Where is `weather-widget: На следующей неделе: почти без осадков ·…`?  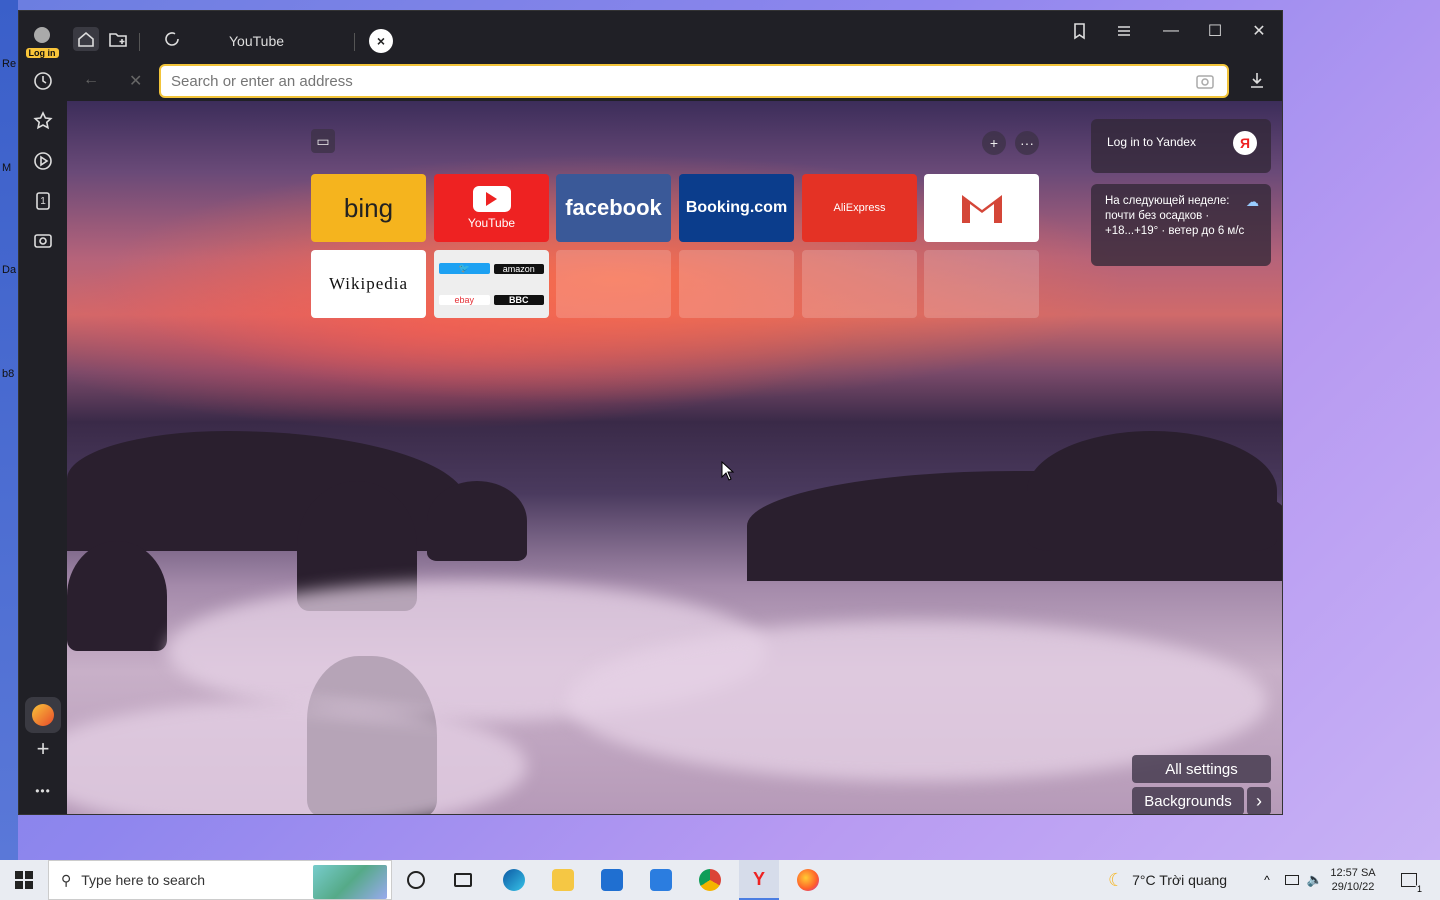
weather-widget: На следующей неделе: почти без осадков ·… is located at coordinates (1181, 225).